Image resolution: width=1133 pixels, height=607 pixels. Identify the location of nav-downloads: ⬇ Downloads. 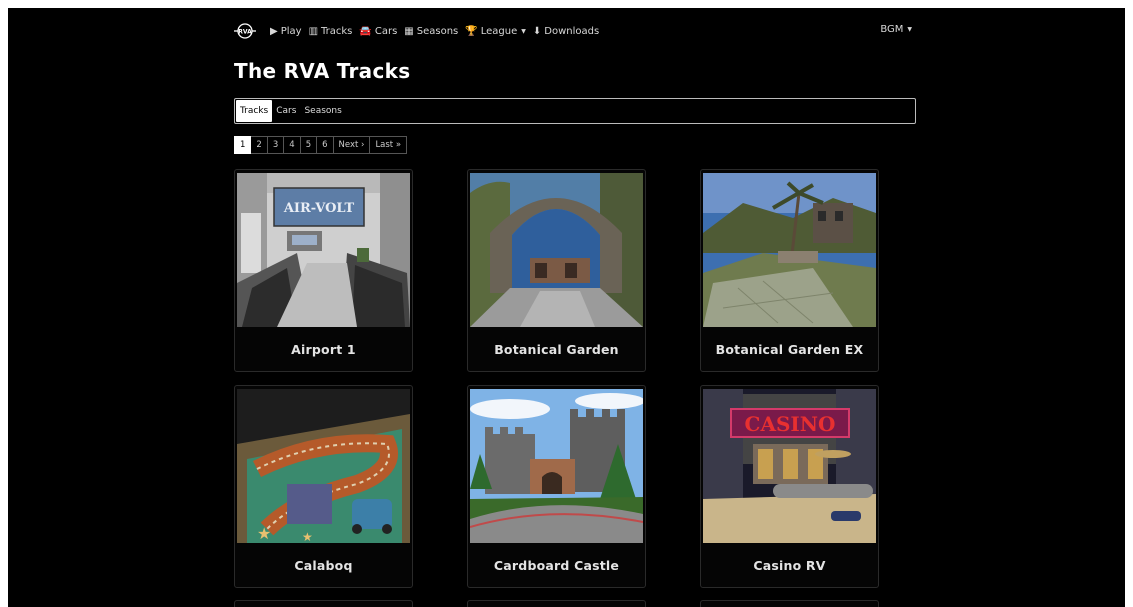
(566, 31).